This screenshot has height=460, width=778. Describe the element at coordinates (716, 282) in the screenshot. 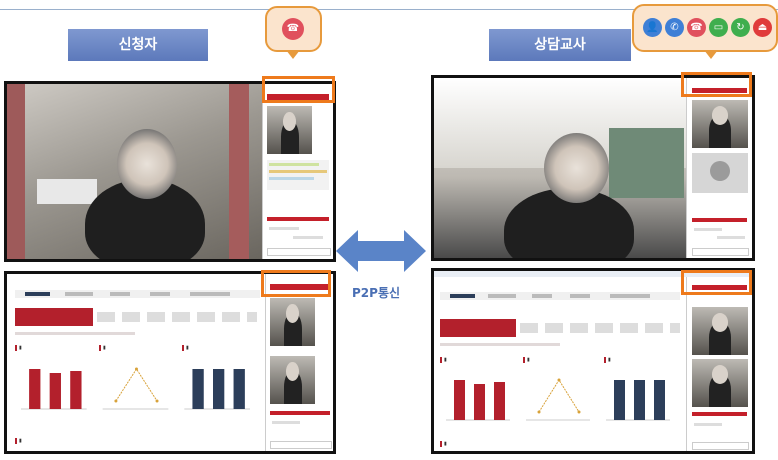

I see `counselor-dashboard-control-highlight` at that location.